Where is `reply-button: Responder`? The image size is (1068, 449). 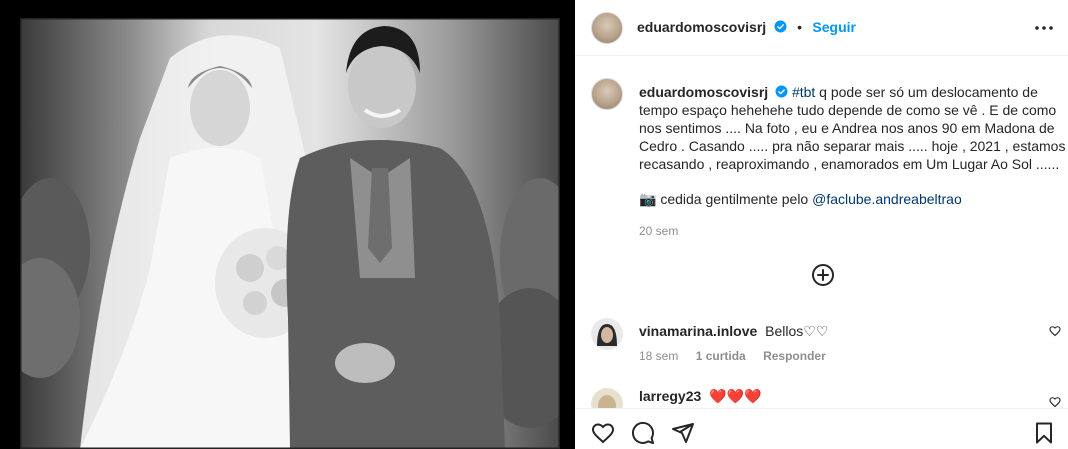 reply-button: Responder is located at coordinates (794, 356).